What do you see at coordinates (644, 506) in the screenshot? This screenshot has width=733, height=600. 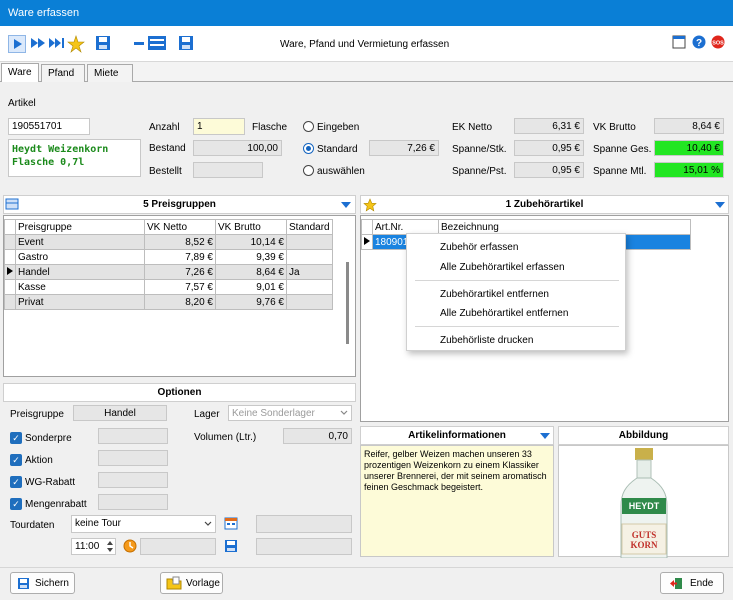 I see `bottle-label-top: HEYDT` at bounding box center [644, 506].